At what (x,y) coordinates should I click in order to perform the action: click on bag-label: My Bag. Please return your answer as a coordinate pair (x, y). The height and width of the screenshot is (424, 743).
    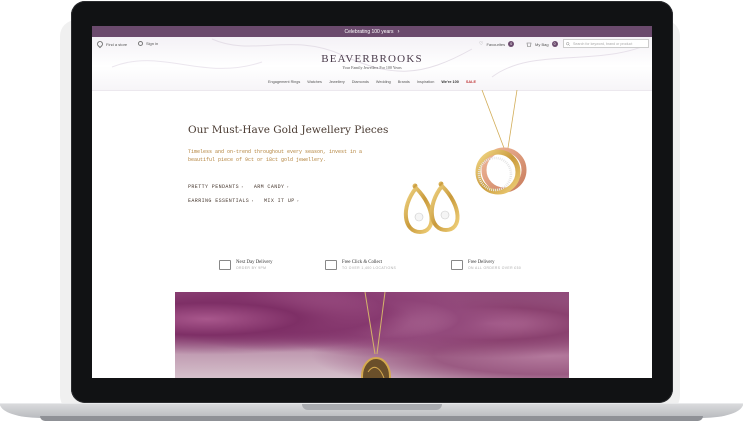
    Looking at the image, I should click on (542, 44).